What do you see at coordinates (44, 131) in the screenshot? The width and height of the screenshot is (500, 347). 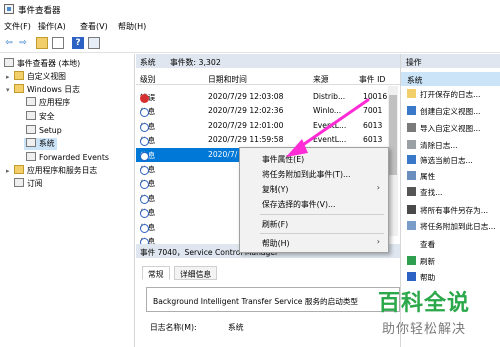 I see `tree-item-setup: Setup` at bounding box center [44, 131].